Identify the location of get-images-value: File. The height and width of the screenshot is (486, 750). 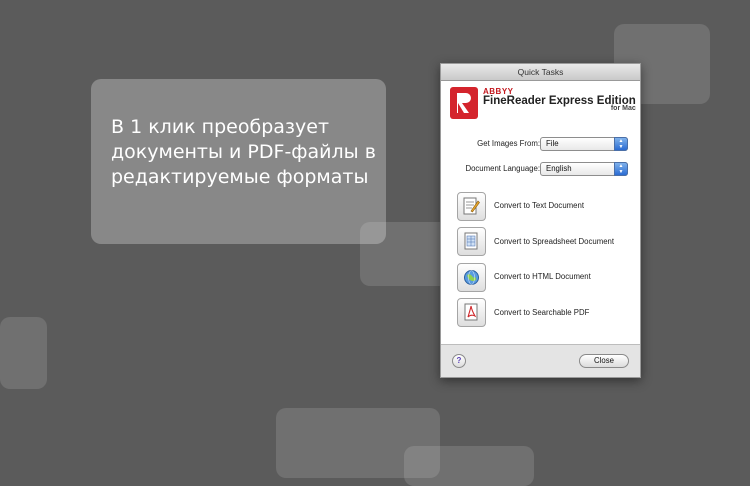
(552, 143).